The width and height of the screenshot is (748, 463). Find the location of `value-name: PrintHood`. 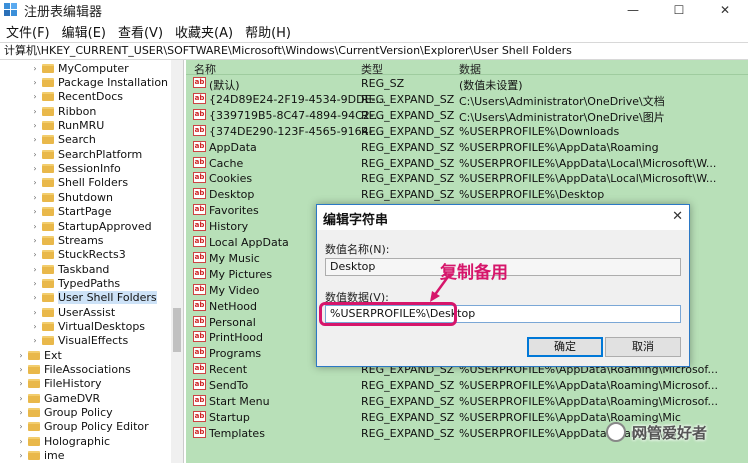

value-name: PrintHood is located at coordinates (236, 338).